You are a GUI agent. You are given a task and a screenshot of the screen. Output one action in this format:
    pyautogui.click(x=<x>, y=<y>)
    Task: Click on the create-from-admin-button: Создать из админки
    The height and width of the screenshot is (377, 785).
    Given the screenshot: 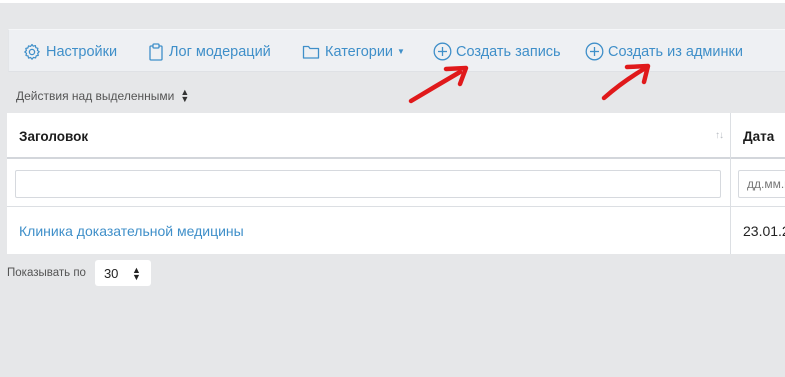 What is the action you would take?
    pyautogui.click(x=664, y=51)
    